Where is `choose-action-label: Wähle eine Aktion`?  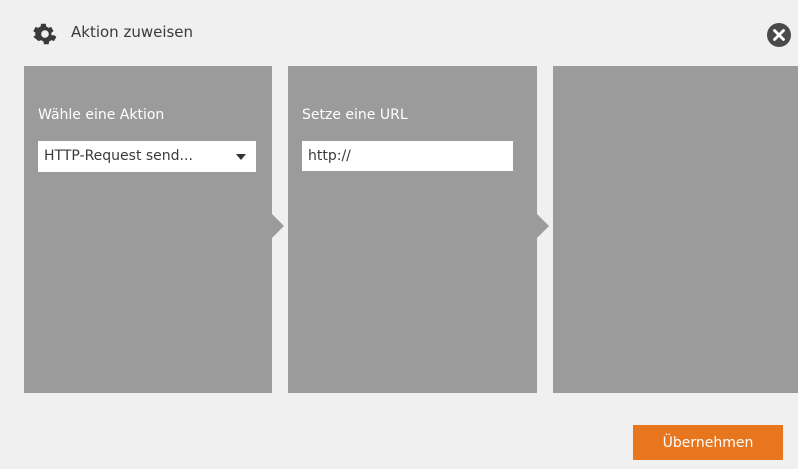
choose-action-label: Wähle eine Aktion is located at coordinates (101, 115).